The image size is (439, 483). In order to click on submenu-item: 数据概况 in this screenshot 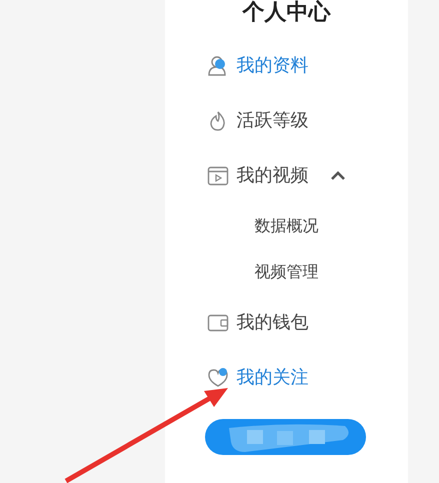, I will do `click(286, 226)`.